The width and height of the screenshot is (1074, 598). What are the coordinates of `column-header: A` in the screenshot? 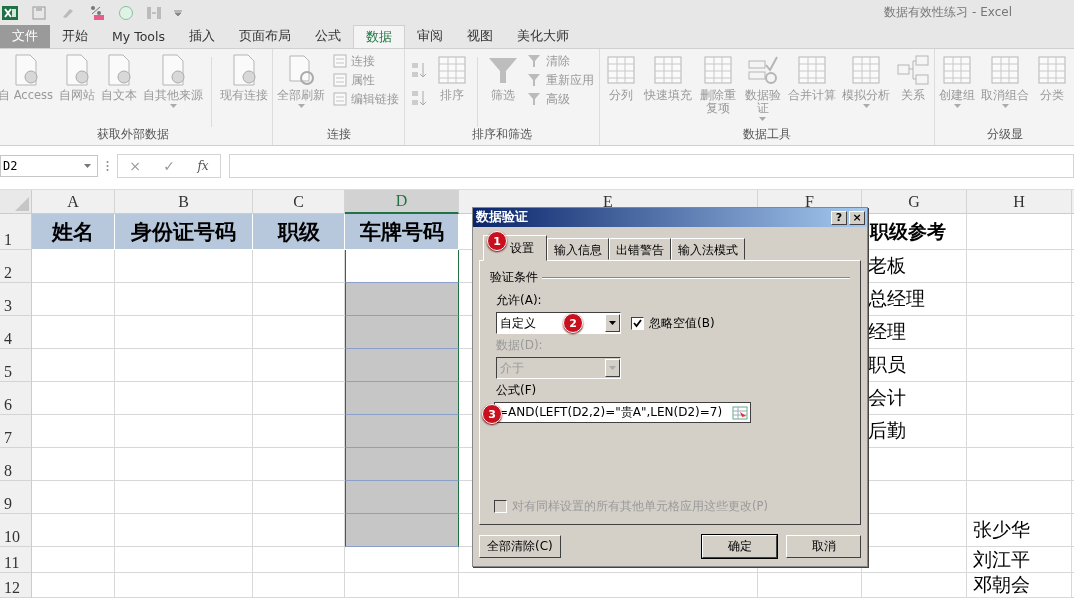 It's located at (73, 202).